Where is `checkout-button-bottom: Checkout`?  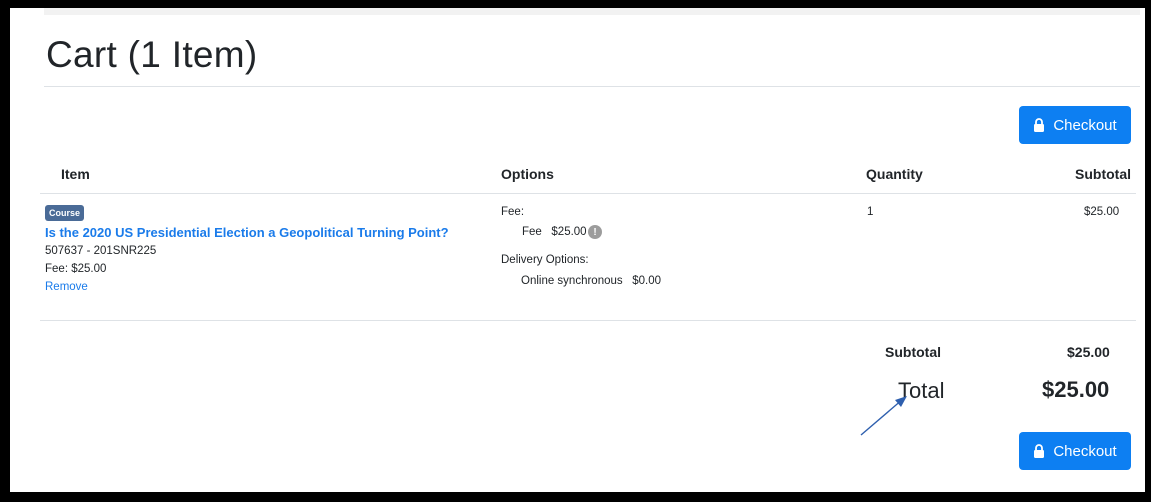 checkout-button-bottom: Checkout is located at coordinates (1075, 451).